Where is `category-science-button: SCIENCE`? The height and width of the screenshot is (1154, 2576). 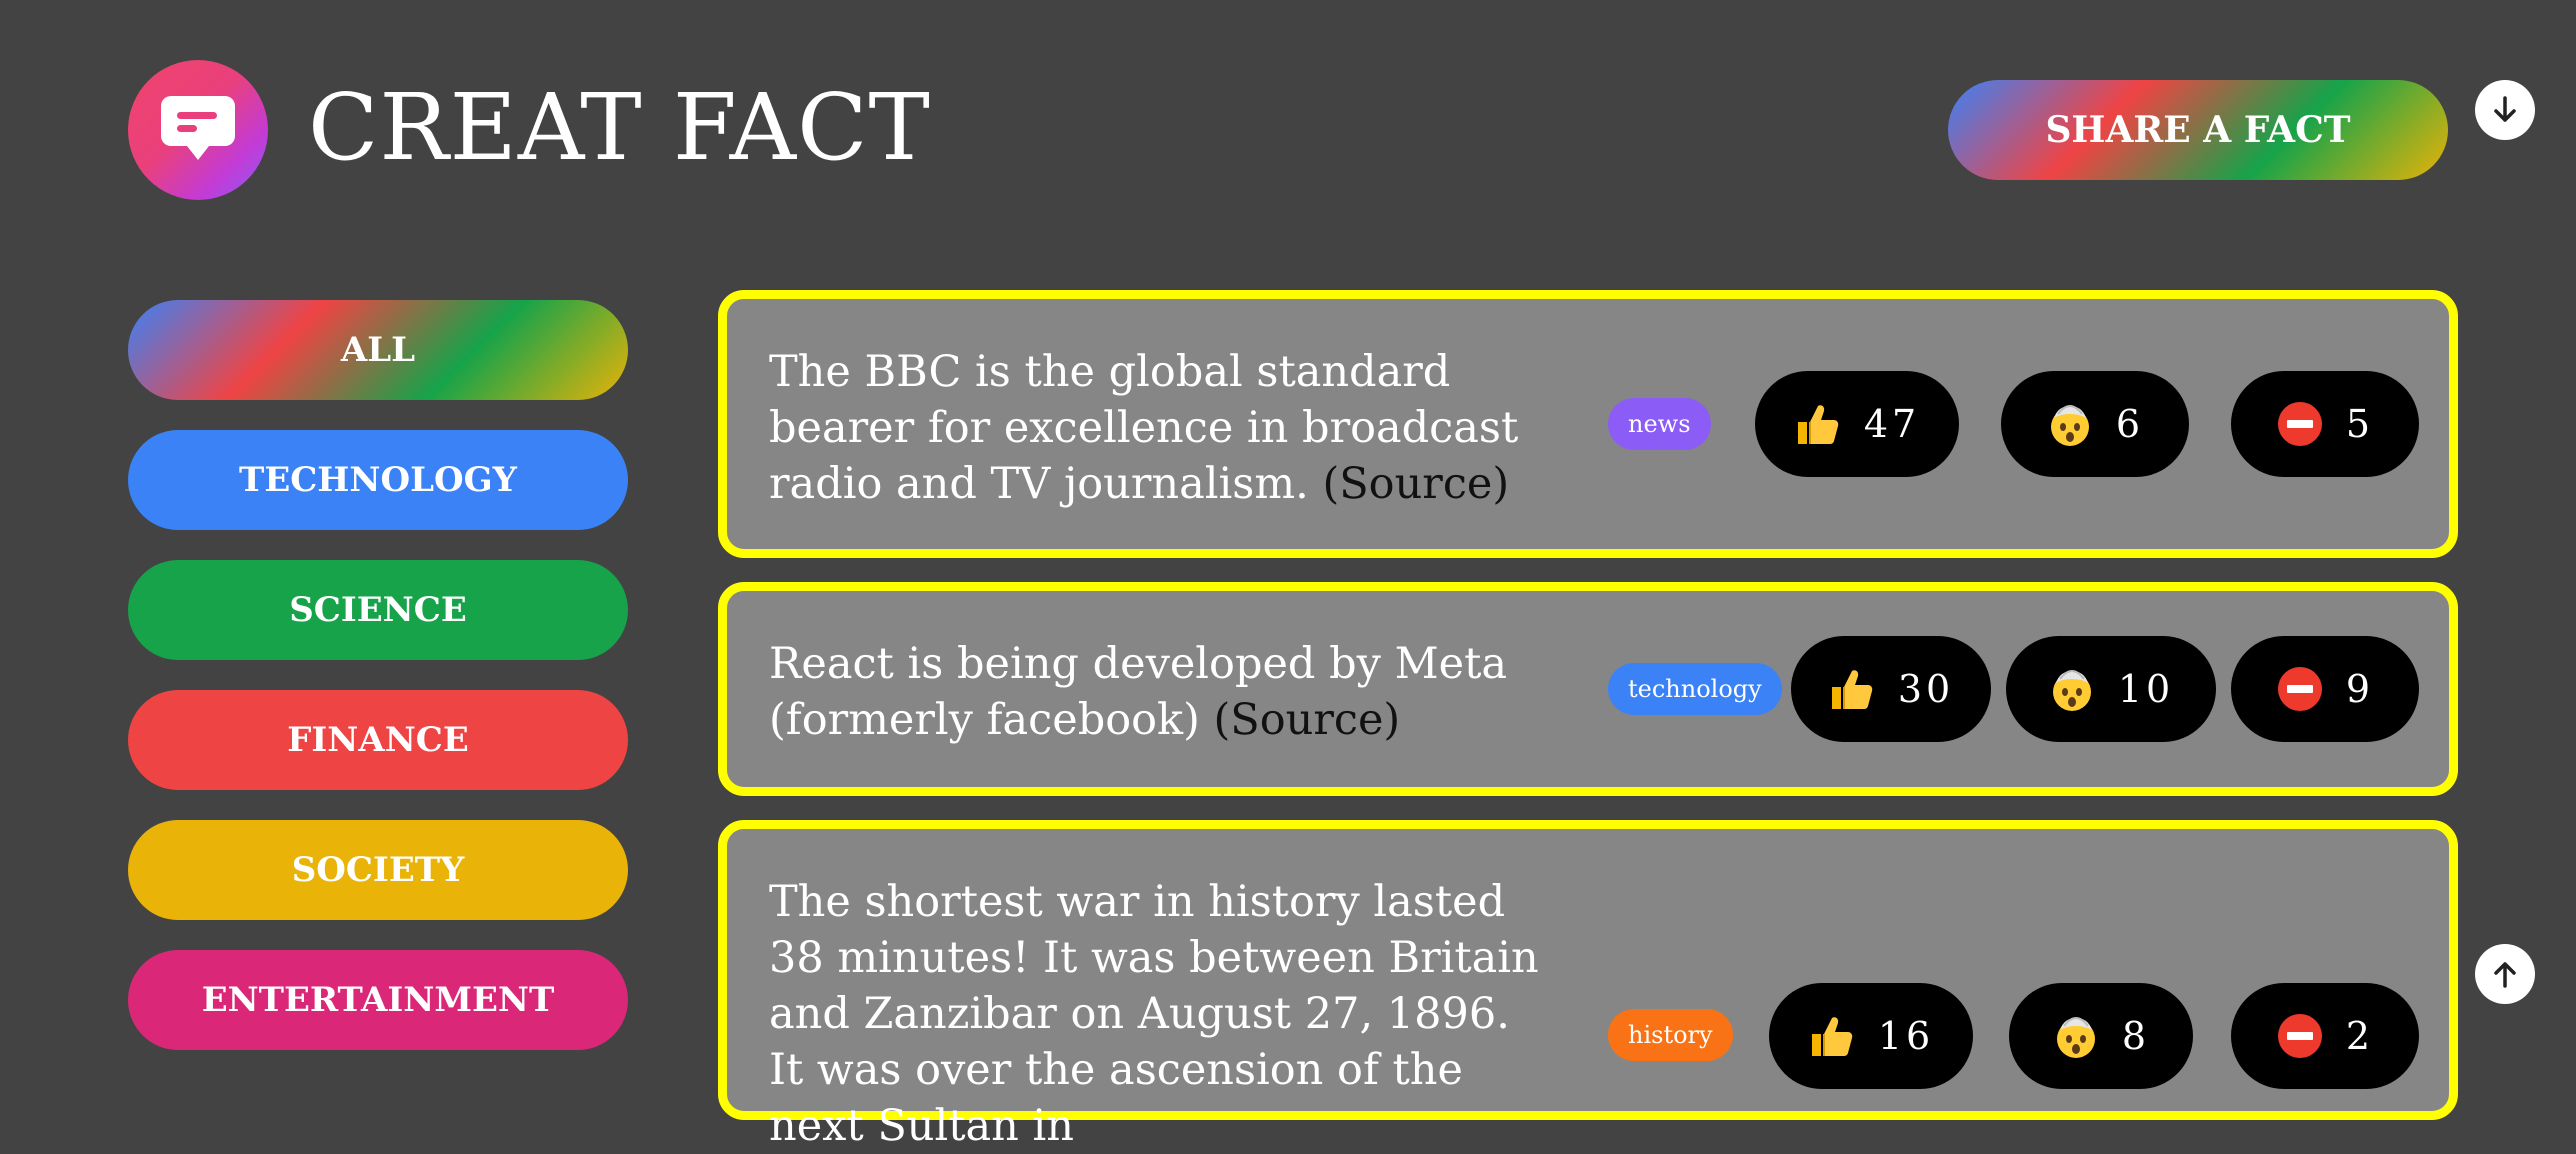 category-science-button: SCIENCE is located at coordinates (378, 610).